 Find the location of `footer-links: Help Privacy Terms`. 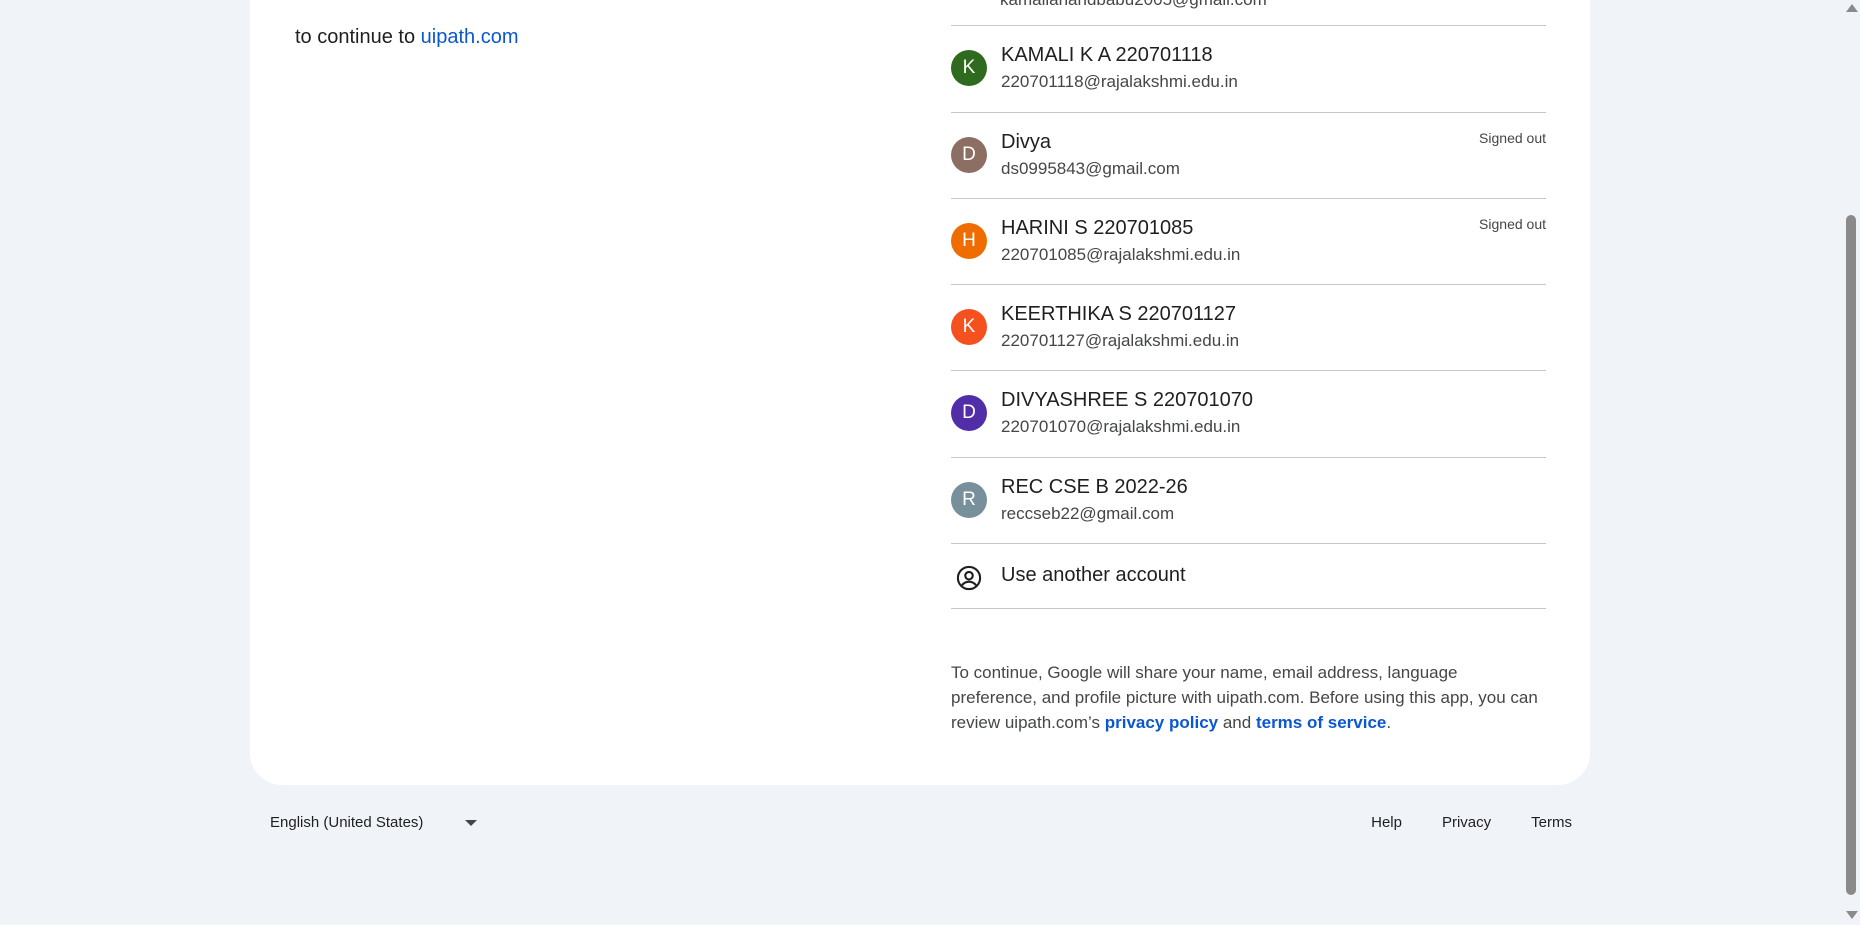

footer-links: Help Privacy Terms is located at coordinates (1471, 822).